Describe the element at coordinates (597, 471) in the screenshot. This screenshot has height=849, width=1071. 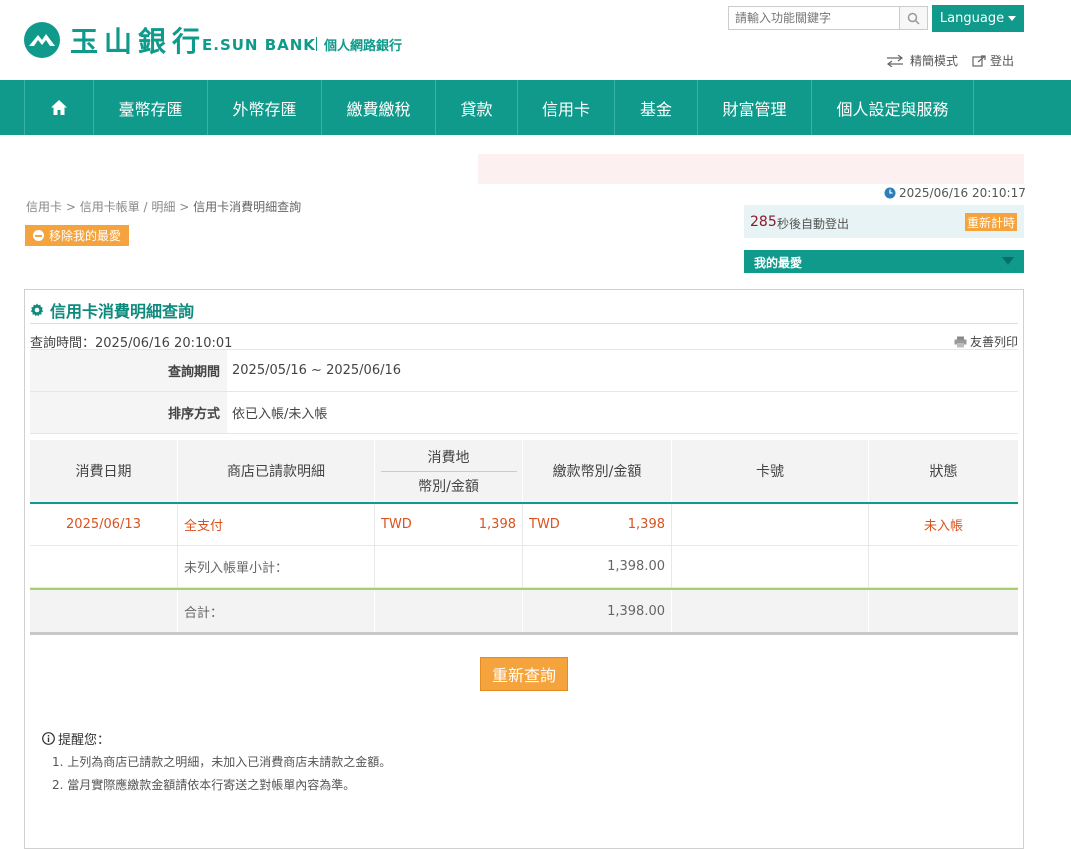
I see `header-payment: 繳款幣別/金額` at that location.